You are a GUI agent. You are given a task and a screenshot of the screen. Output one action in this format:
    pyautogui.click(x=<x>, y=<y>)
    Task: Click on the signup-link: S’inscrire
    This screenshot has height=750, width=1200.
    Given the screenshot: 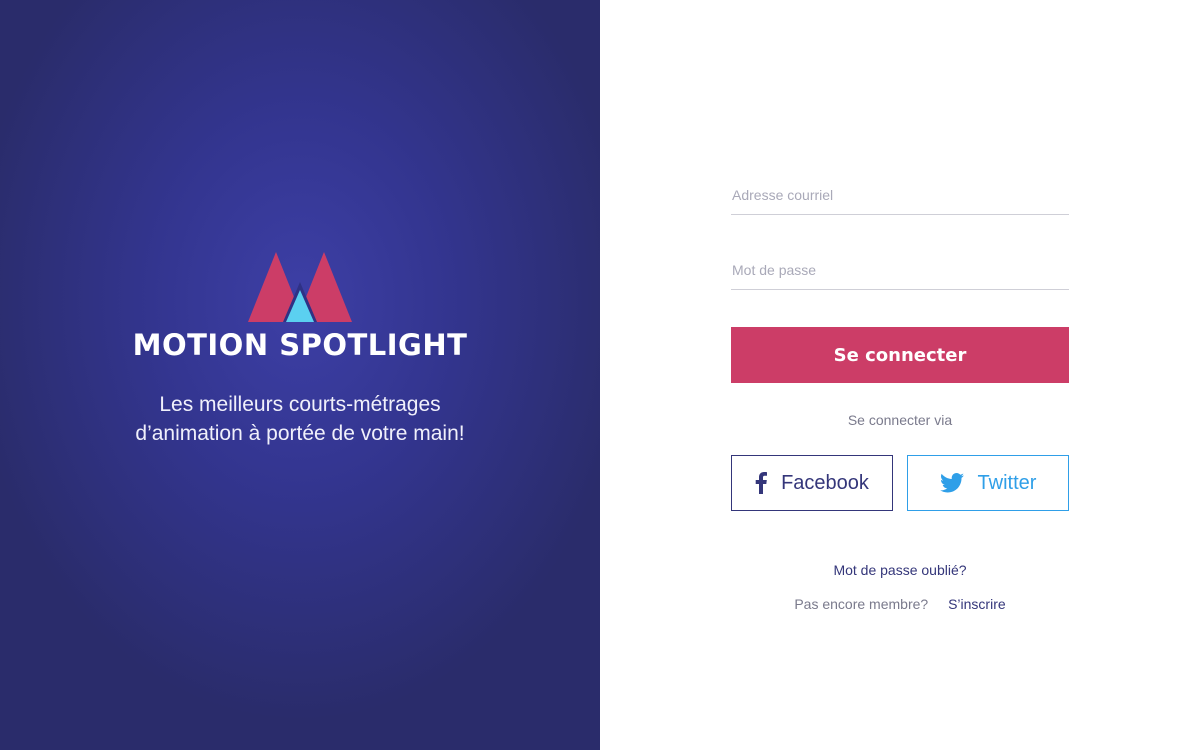 What is the action you would take?
    pyautogui.click(x=977, y=604)
    